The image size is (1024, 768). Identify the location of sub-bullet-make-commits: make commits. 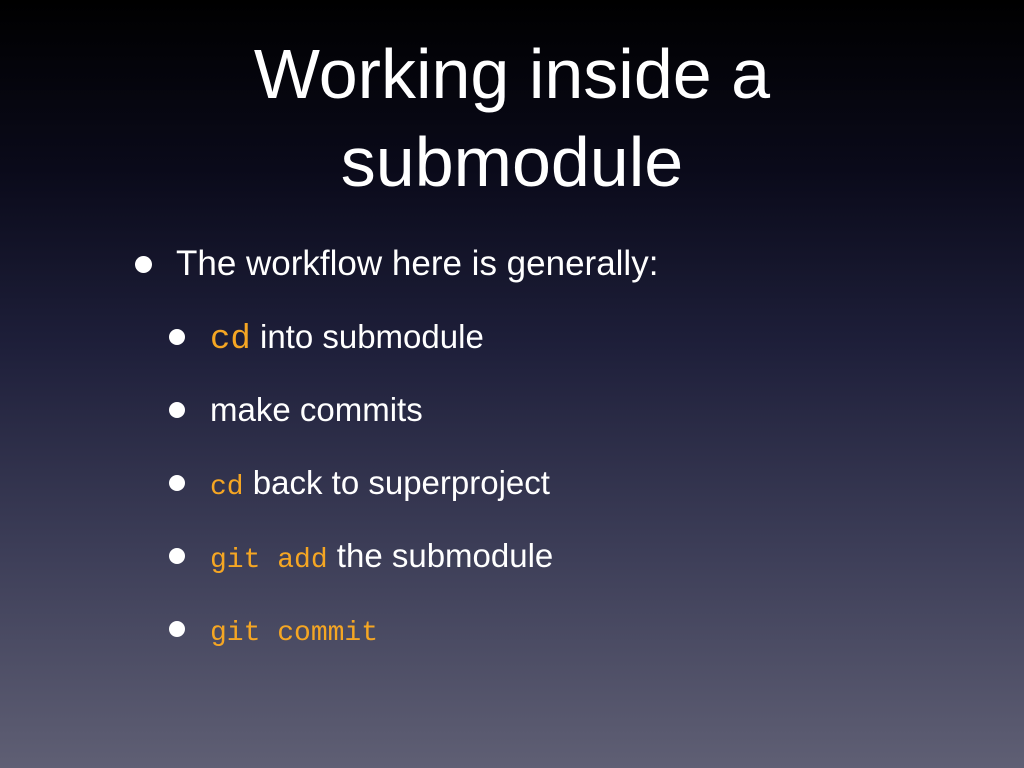
(512, 409).